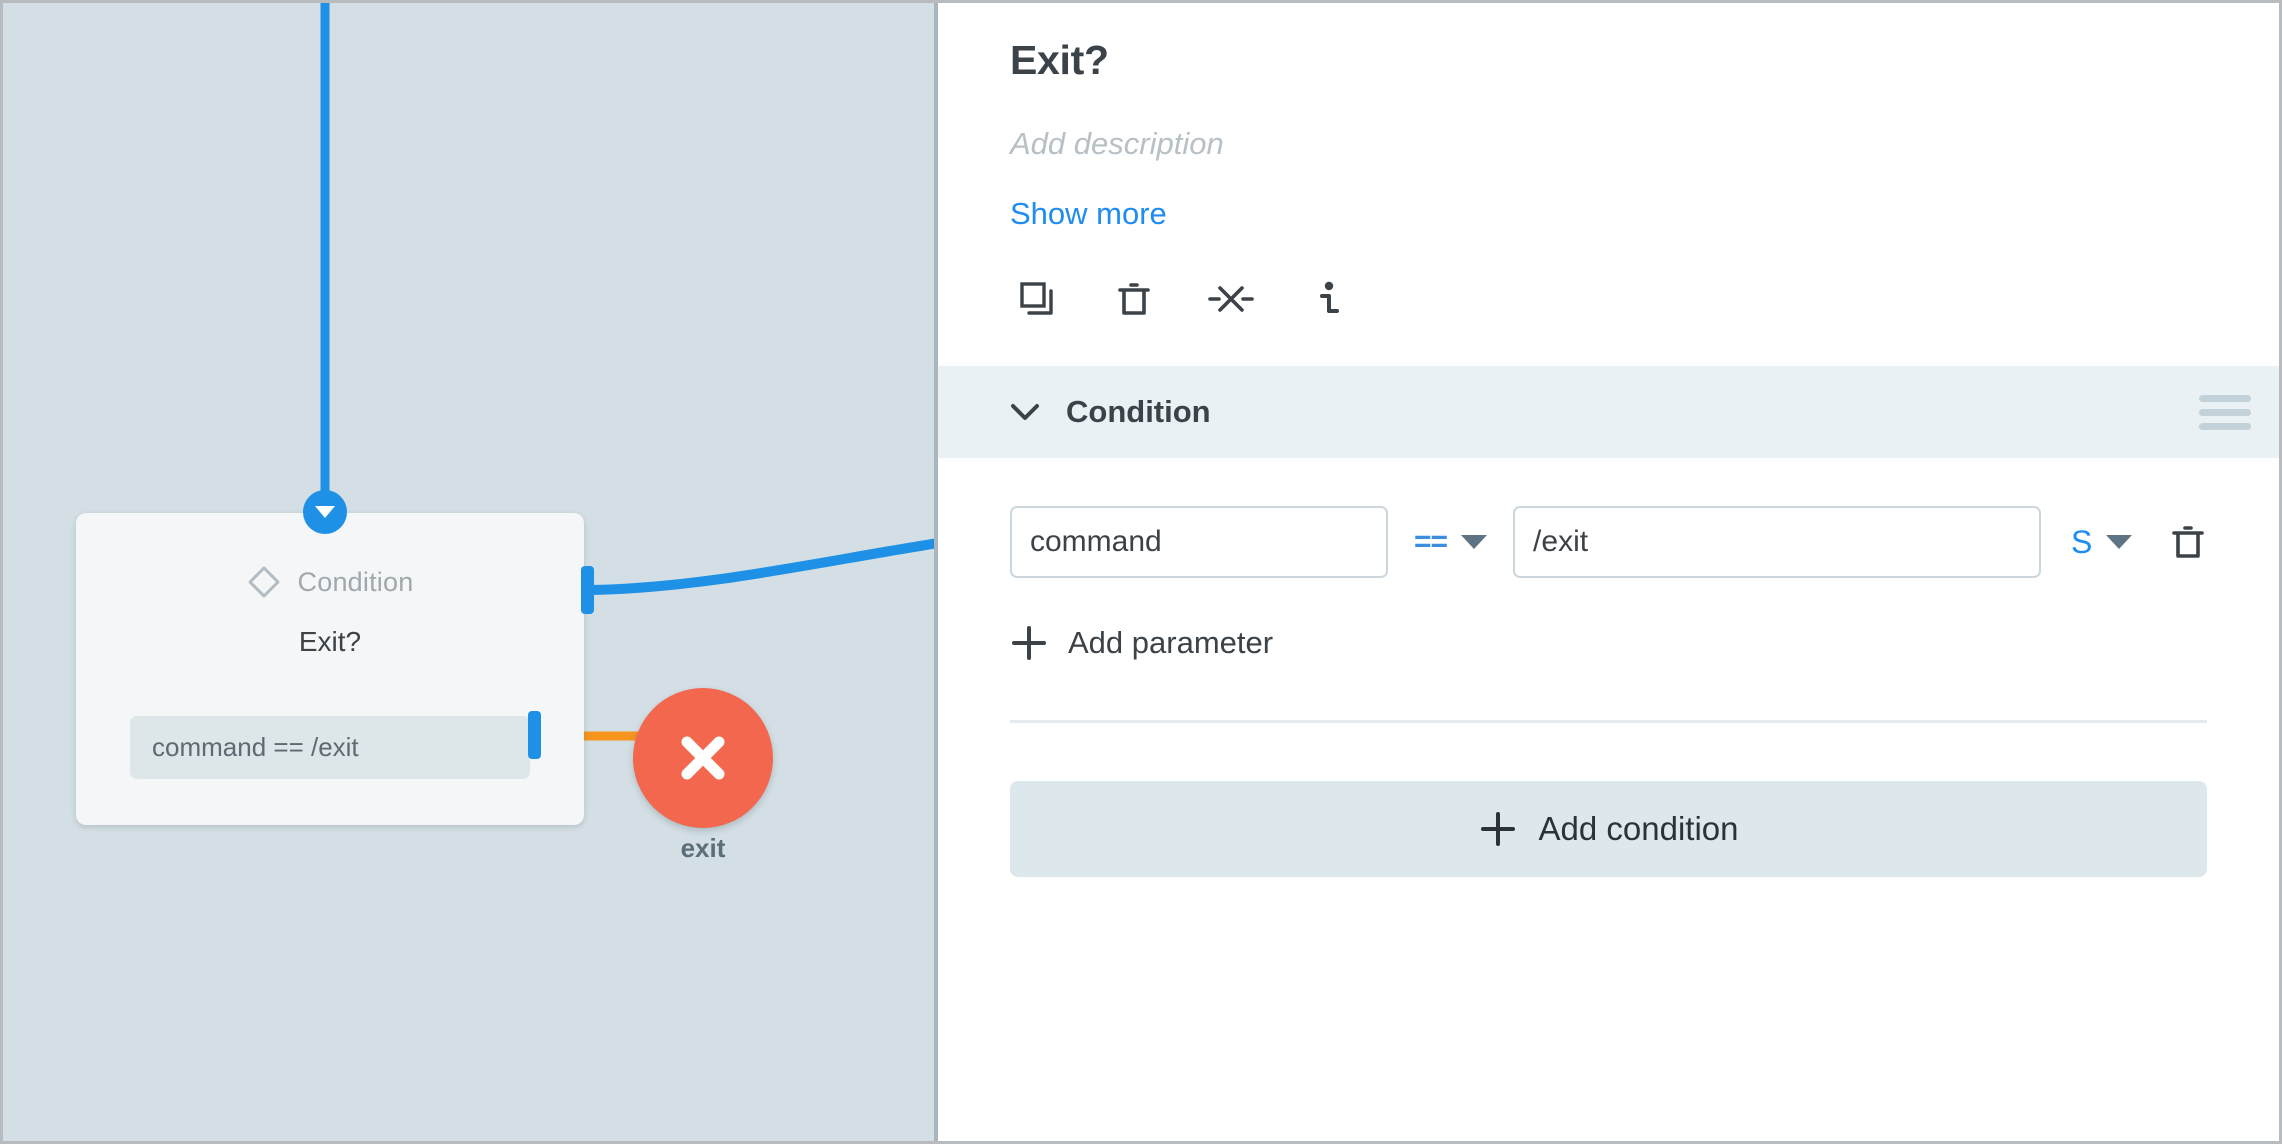  I want to click on description-field: Add description, so click(1644, 144).